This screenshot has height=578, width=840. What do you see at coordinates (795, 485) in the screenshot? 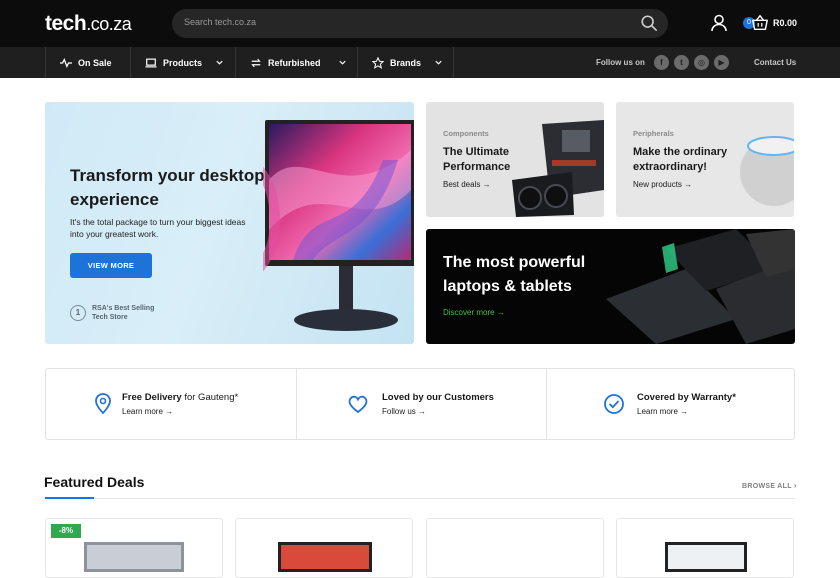
I see `chevron-right-icon: ›` at bounding box center [795, 485].